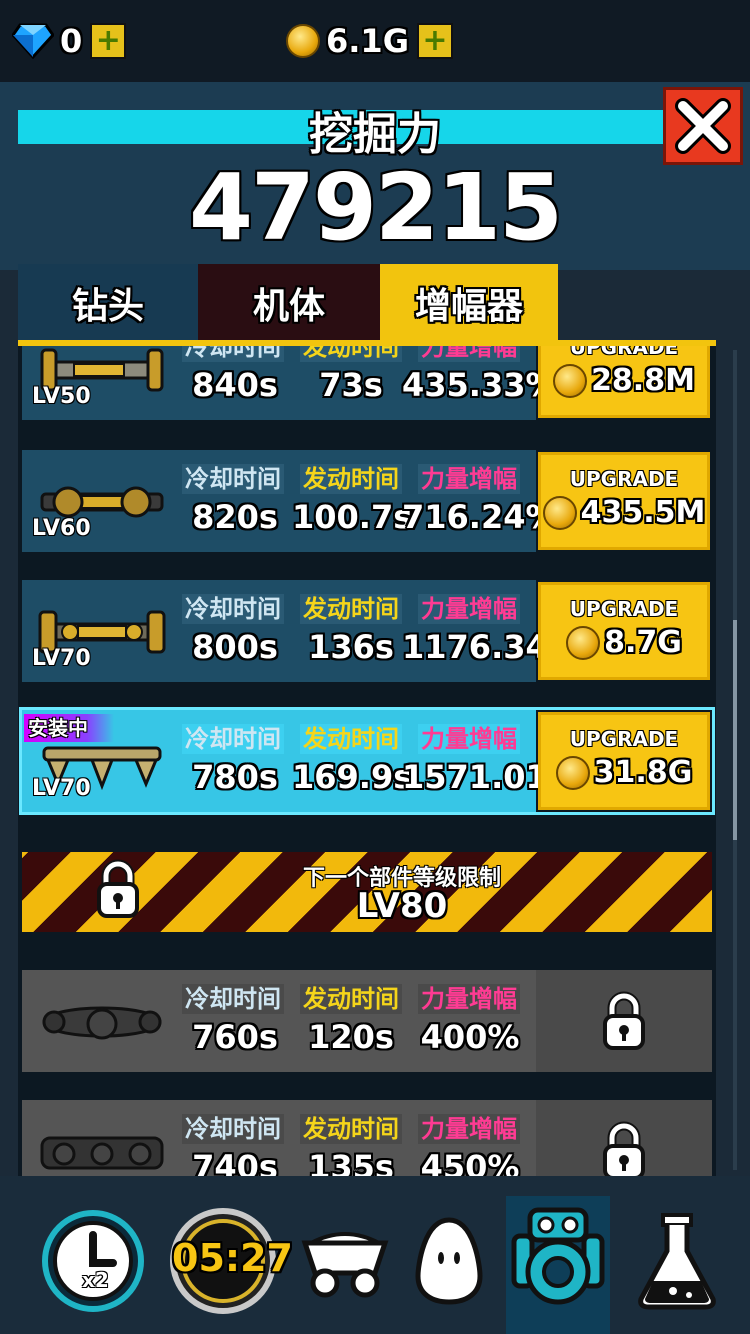 The width and height of the screenshot is (750, 1334). Describe the element at coordinates (643, 642) in the screenshot. I see `upgrade-cost: 8.7G` at that location.